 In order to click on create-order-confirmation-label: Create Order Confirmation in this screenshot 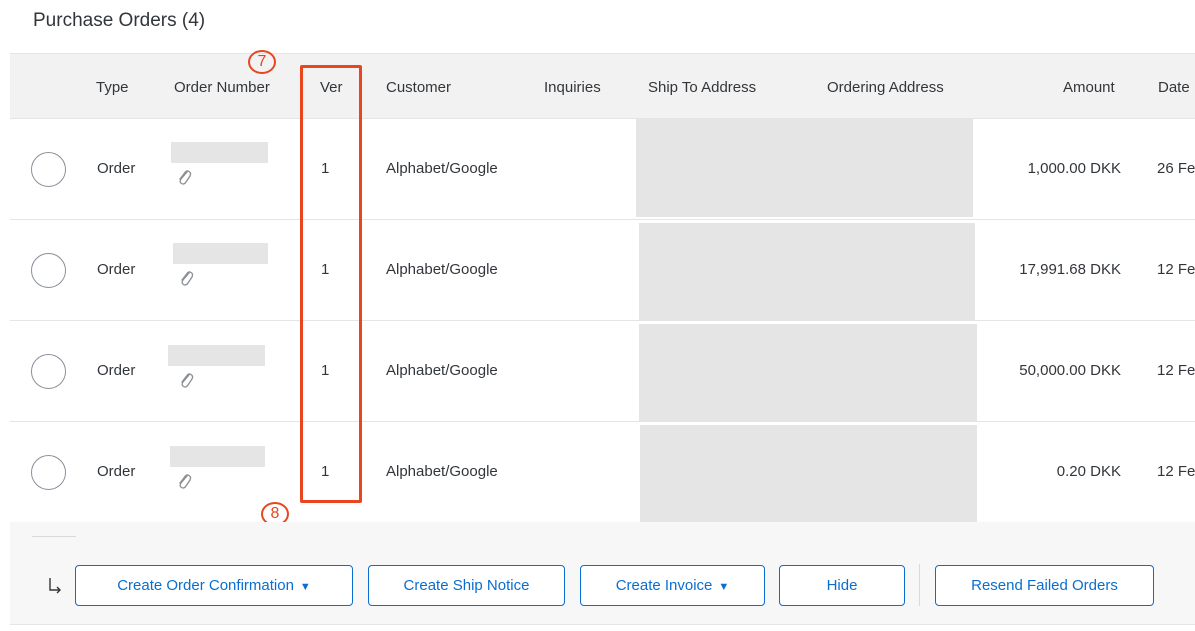, I will do `click(205, 585)`.